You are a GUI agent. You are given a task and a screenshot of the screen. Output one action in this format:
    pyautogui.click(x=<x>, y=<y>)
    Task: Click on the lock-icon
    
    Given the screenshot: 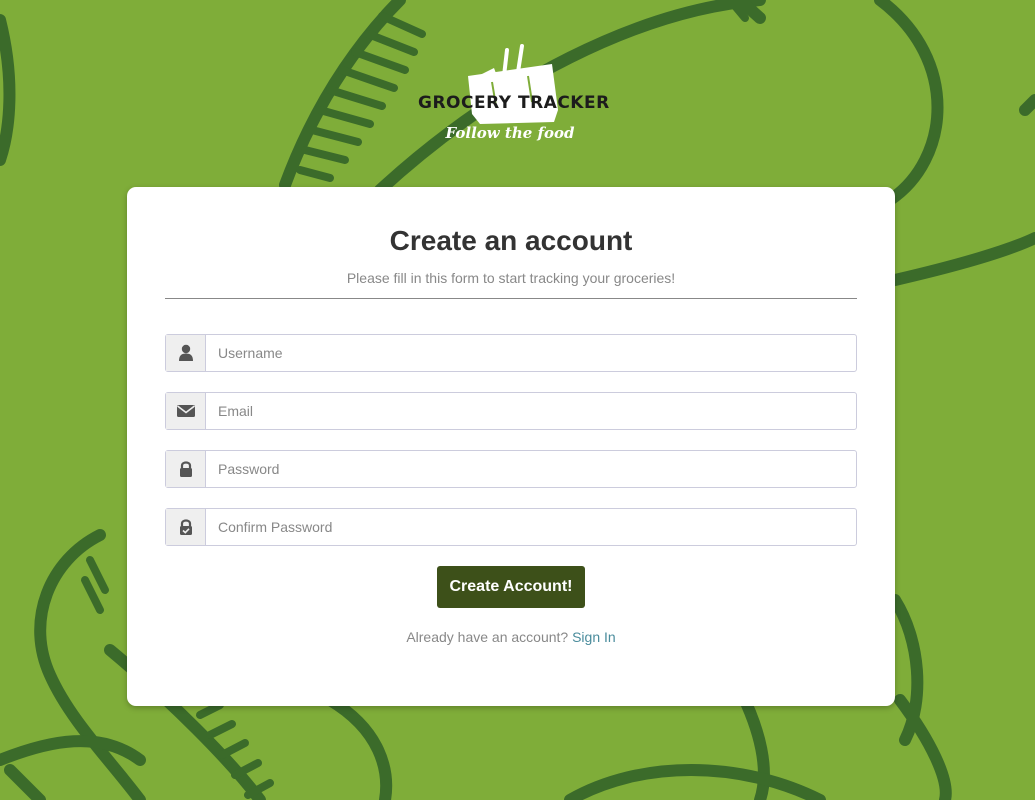 What is the action you would take?
    pyautogui.click(x=186, y=469)
    